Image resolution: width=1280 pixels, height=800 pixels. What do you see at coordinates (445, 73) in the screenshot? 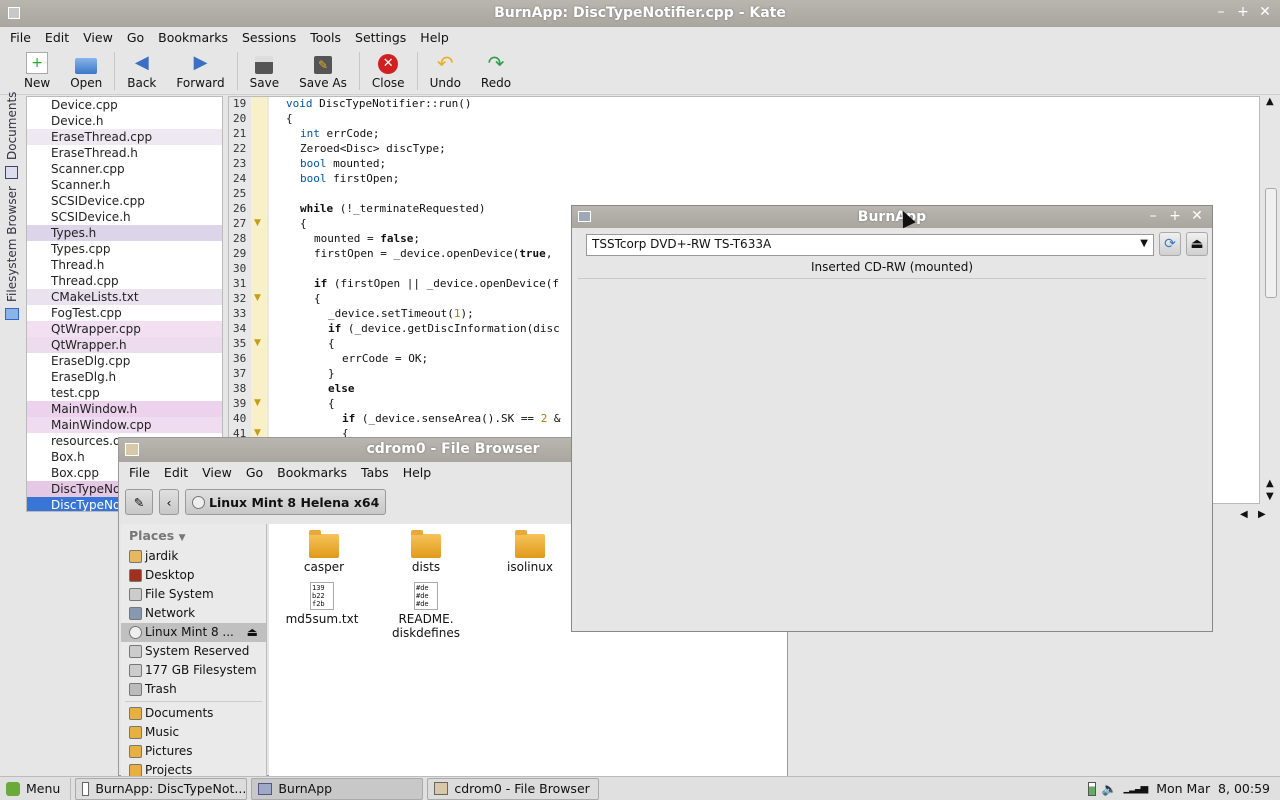
I see `undo-button: ↶ Undo` at bounding box center [445, 73].